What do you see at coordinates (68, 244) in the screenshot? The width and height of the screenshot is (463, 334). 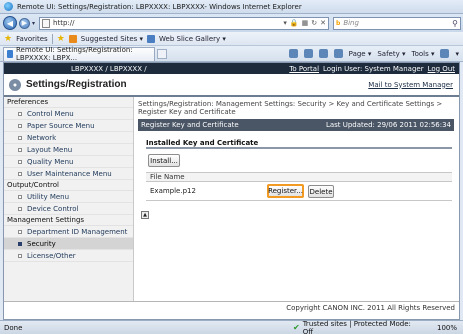 I see `nav-item-security: Security` at bounding box center [68, 244].